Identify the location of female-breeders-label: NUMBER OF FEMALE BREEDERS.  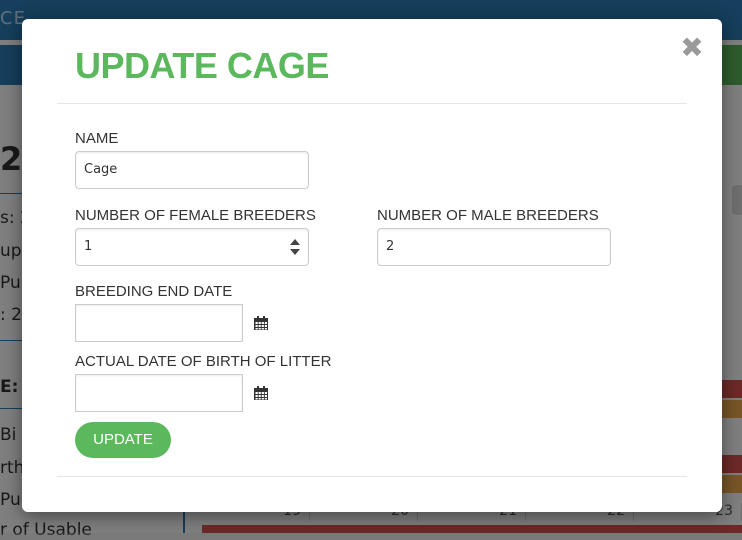
(195, 215).